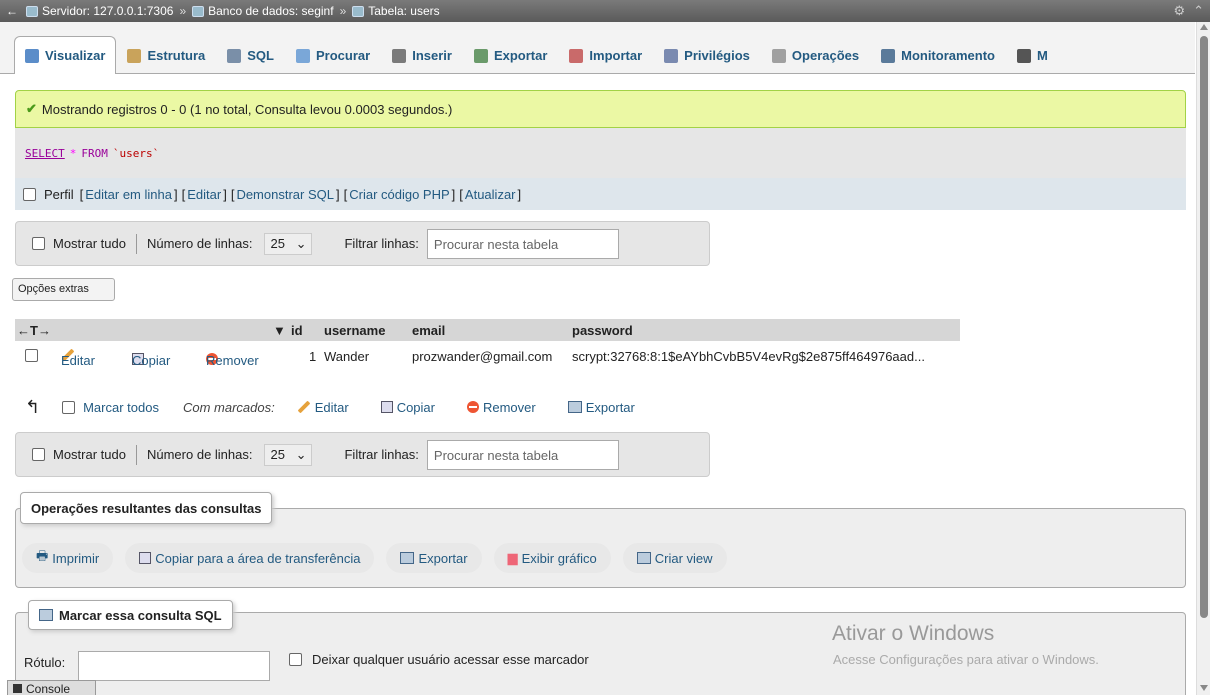  Describe the element at coordinates (59, 194) in the screenshot. I see `profile-label: Perfil` at that location.